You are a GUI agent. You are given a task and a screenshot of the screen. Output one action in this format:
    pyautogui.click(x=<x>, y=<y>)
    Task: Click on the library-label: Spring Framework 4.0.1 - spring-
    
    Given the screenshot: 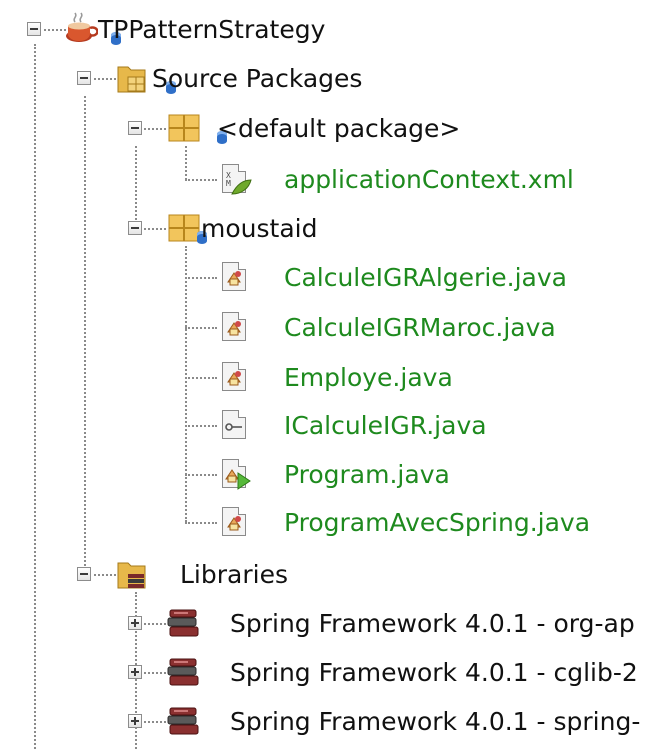 What is the action you would take?
    pyautogui.click(x=435, y=721)
    